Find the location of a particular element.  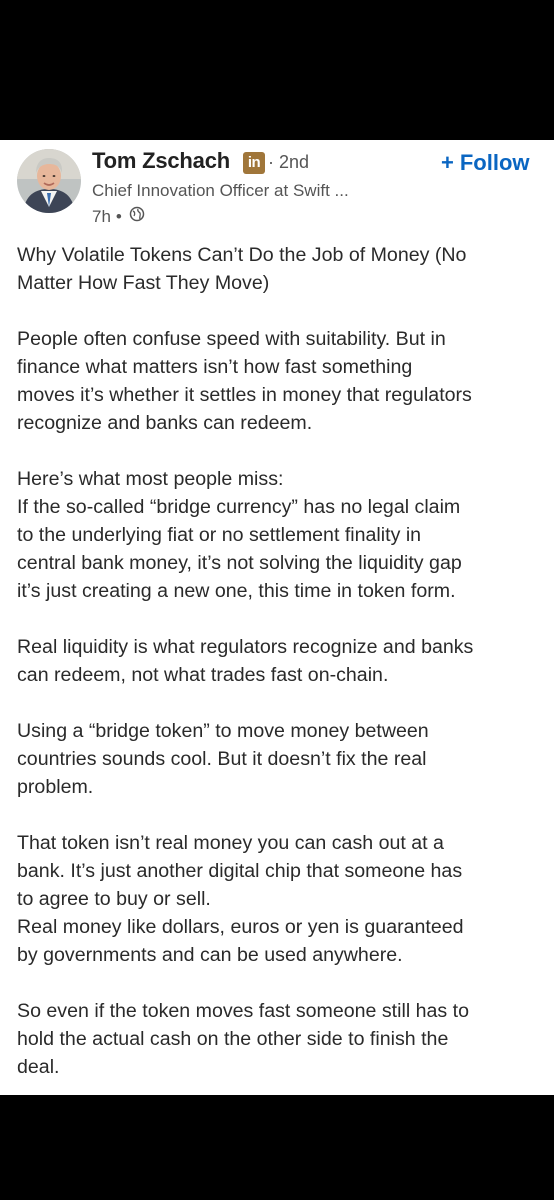

follow-button: + Follow is located at coordinates (485, 163).